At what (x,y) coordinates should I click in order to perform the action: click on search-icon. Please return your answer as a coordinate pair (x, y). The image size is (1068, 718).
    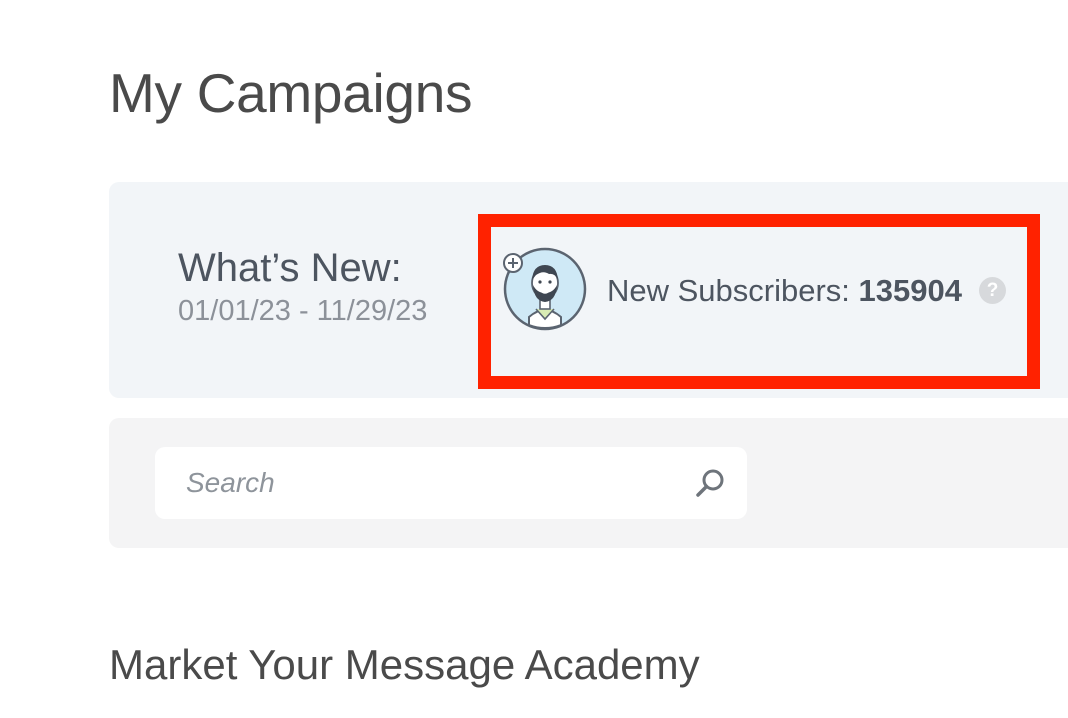
    Looking at the image, I should click on (710, 484).